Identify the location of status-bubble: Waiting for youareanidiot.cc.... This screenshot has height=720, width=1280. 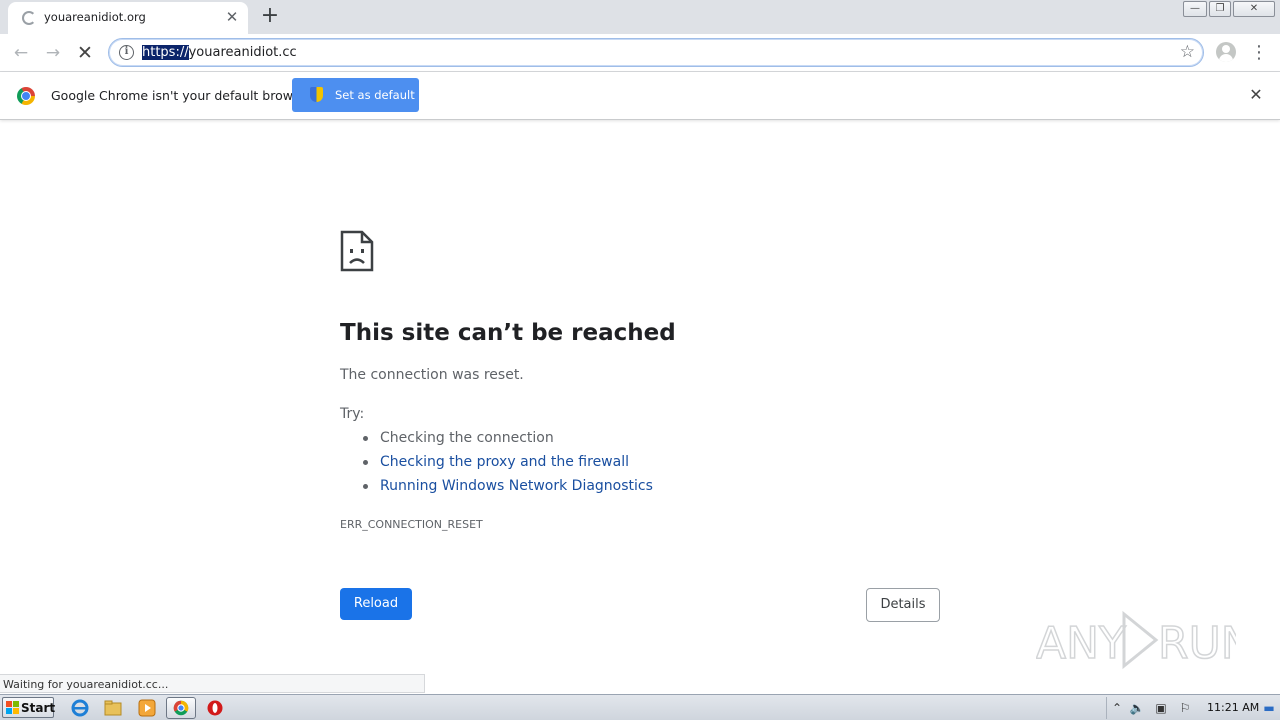
(212, 683).